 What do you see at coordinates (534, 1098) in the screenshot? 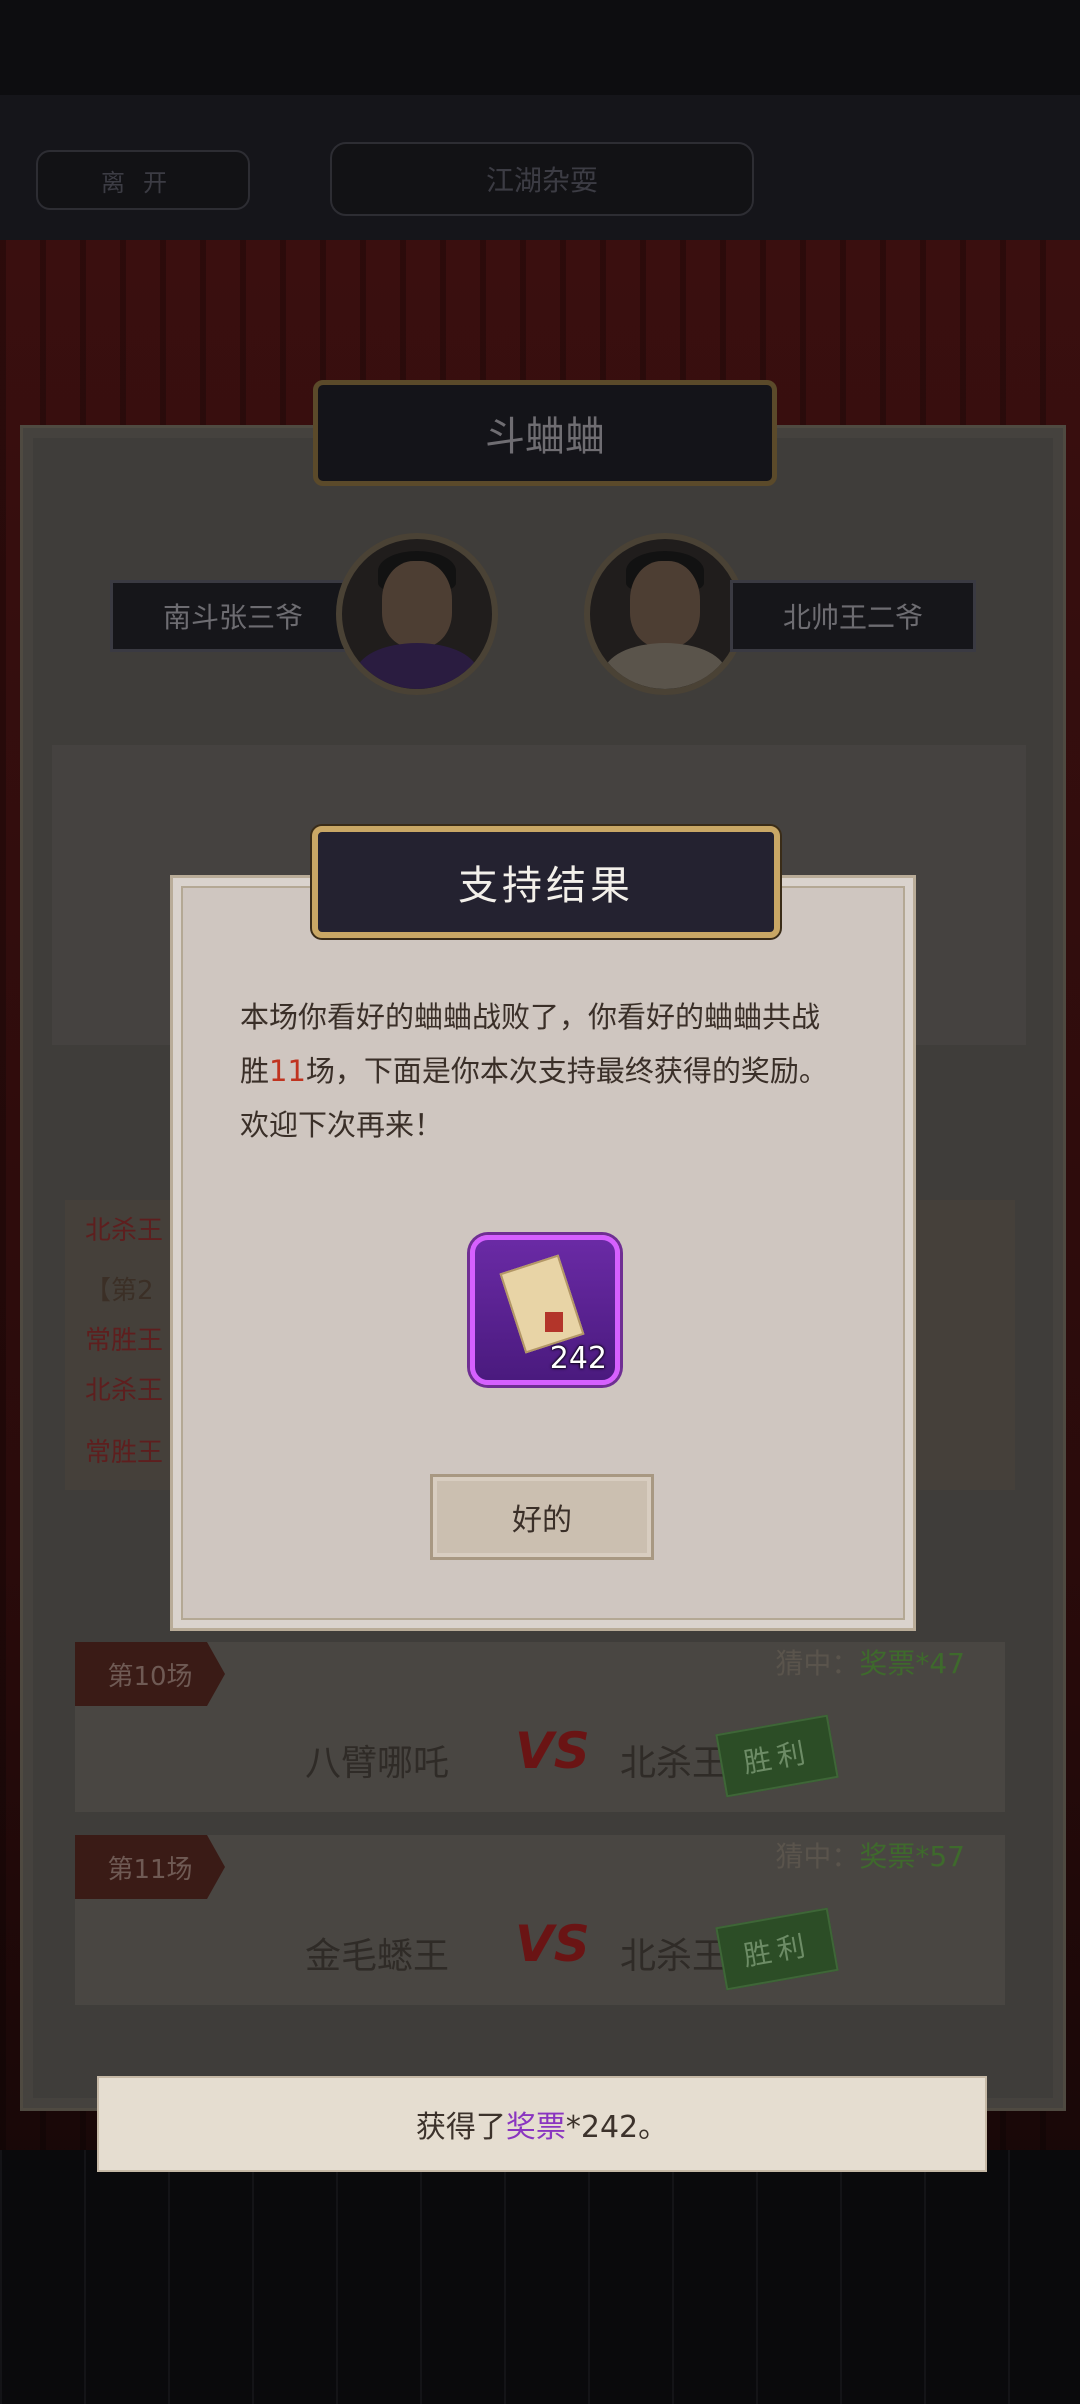
I see `message-part2: 场，下面是你本次支持最终获得的奖励。欢迎下次再来！` at bounding box center [534, 1098].